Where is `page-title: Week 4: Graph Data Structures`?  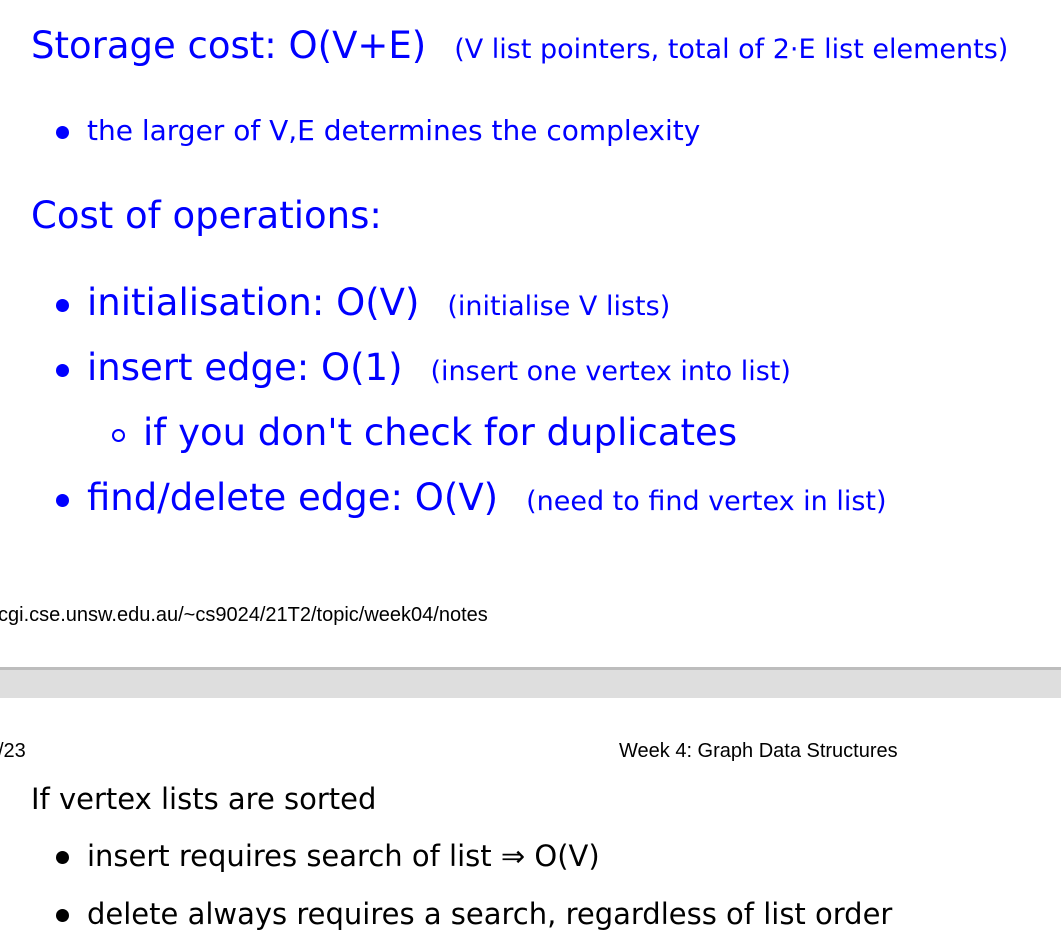 page-title: Week 4: Graph Data Structures is located at coordinates (758, 751).